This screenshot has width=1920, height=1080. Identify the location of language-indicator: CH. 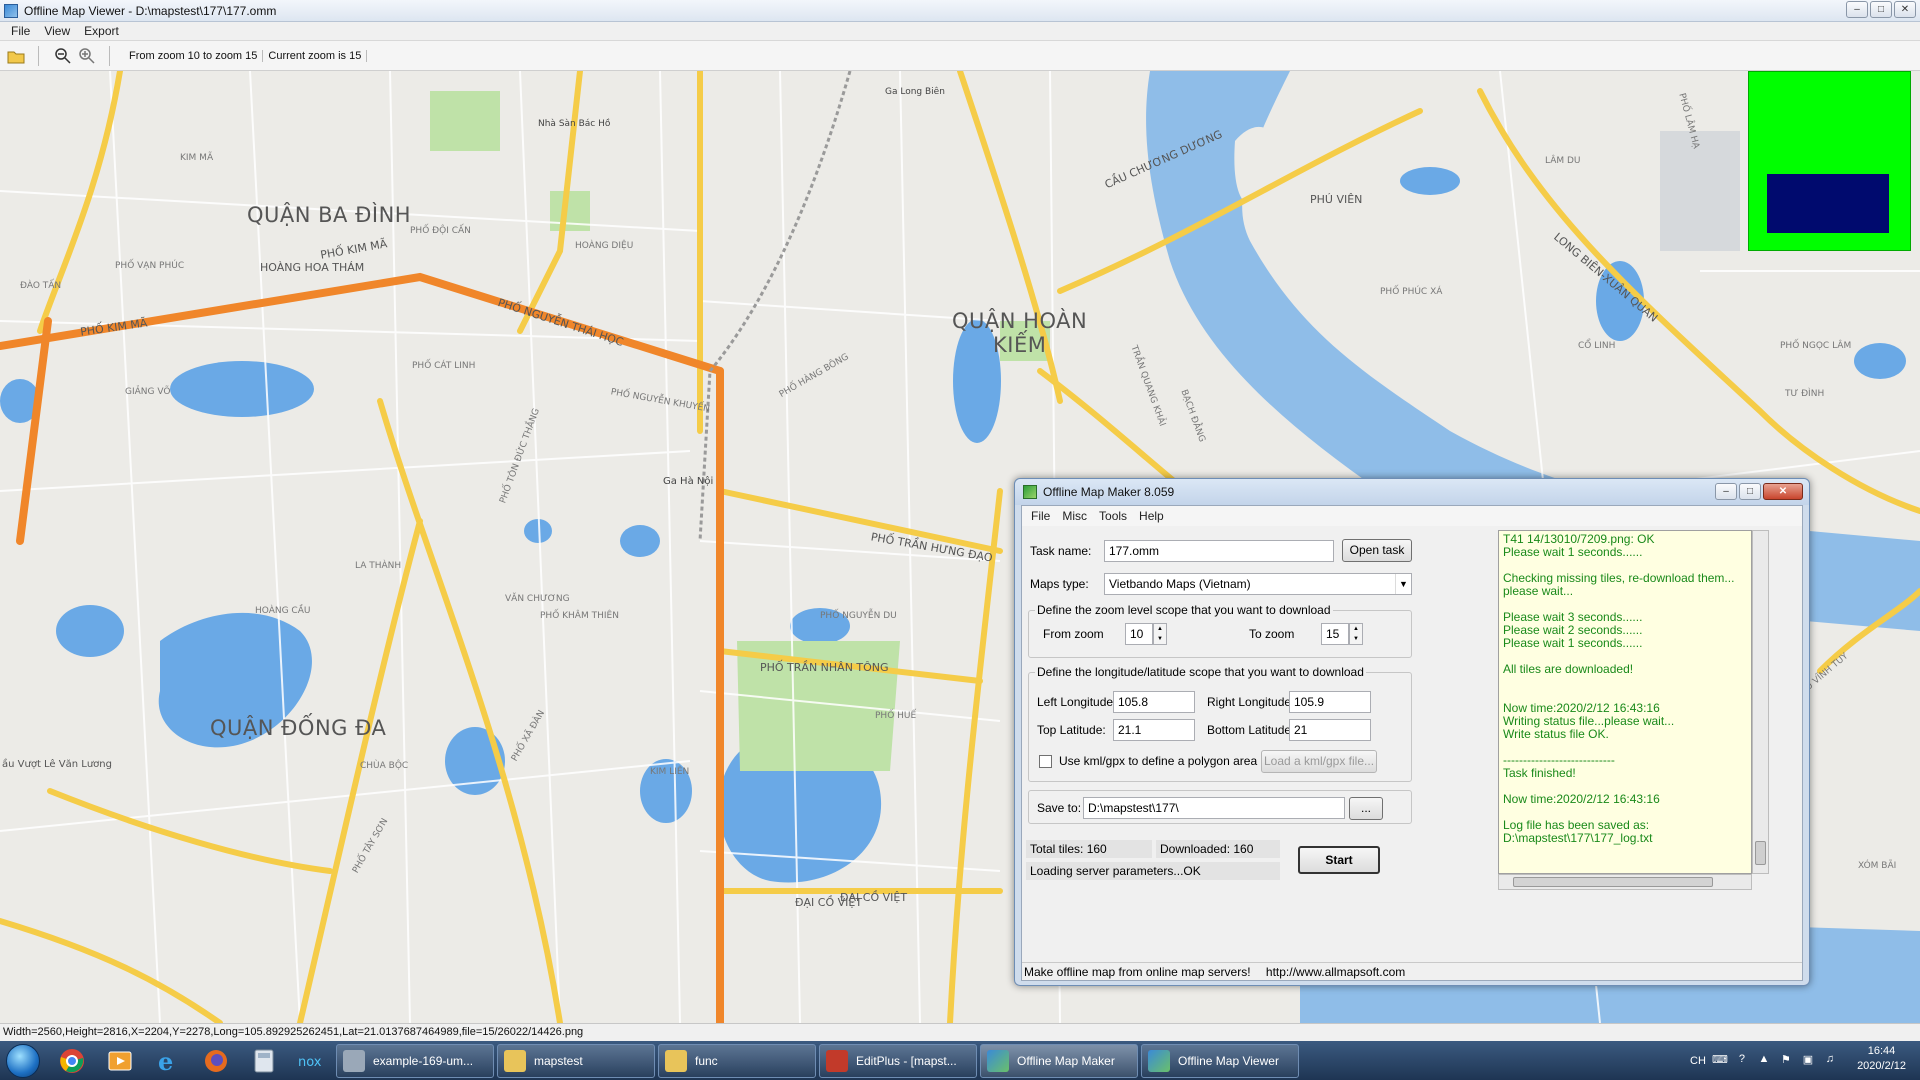
(1698, 1061).